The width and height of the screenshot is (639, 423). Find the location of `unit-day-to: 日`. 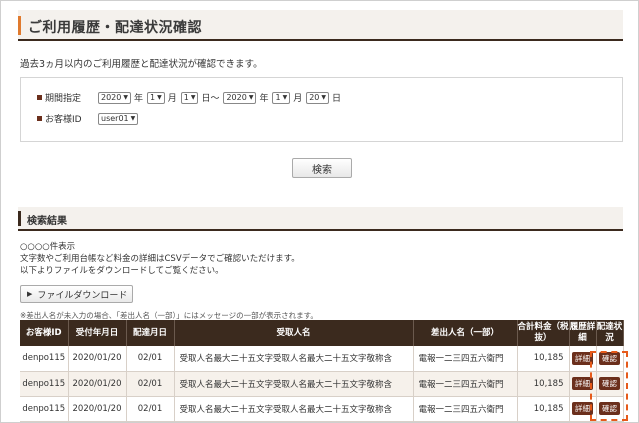

unit-day-to: 日 is located at coordinates (337, 99).